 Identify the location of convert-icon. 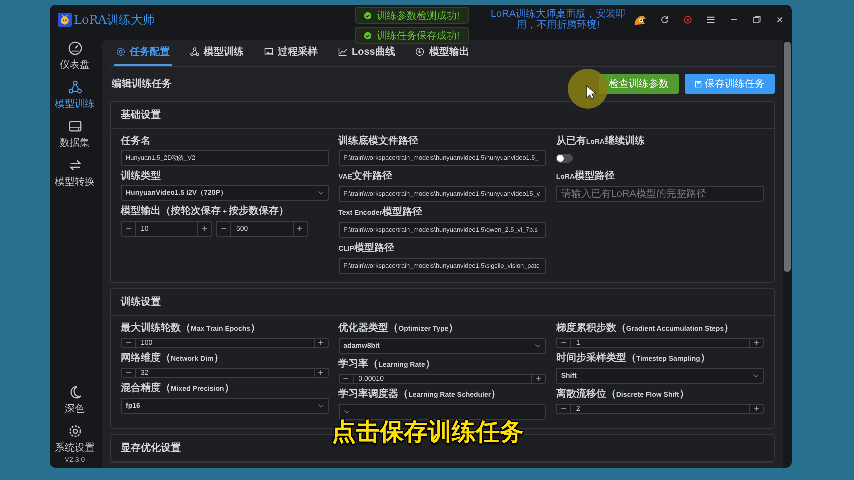
(75, 165).